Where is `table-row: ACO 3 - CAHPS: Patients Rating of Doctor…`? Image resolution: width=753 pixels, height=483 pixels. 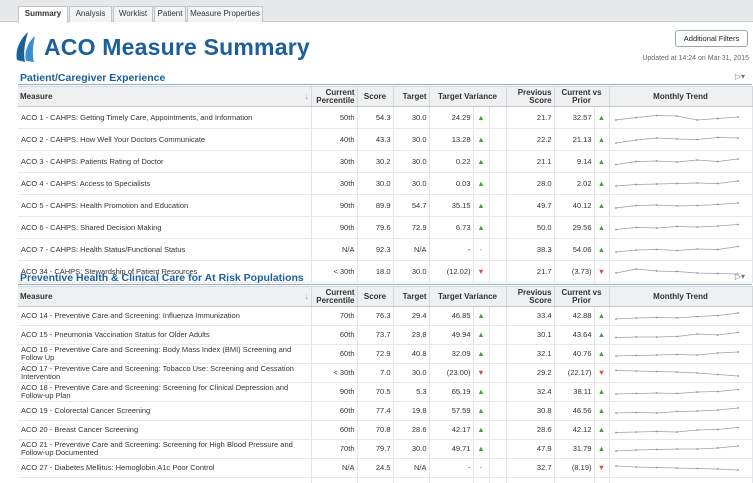 table-row: ACO 3 - CAHPS: Patients Rating of Doctor… is located at coordinates (385, 161).